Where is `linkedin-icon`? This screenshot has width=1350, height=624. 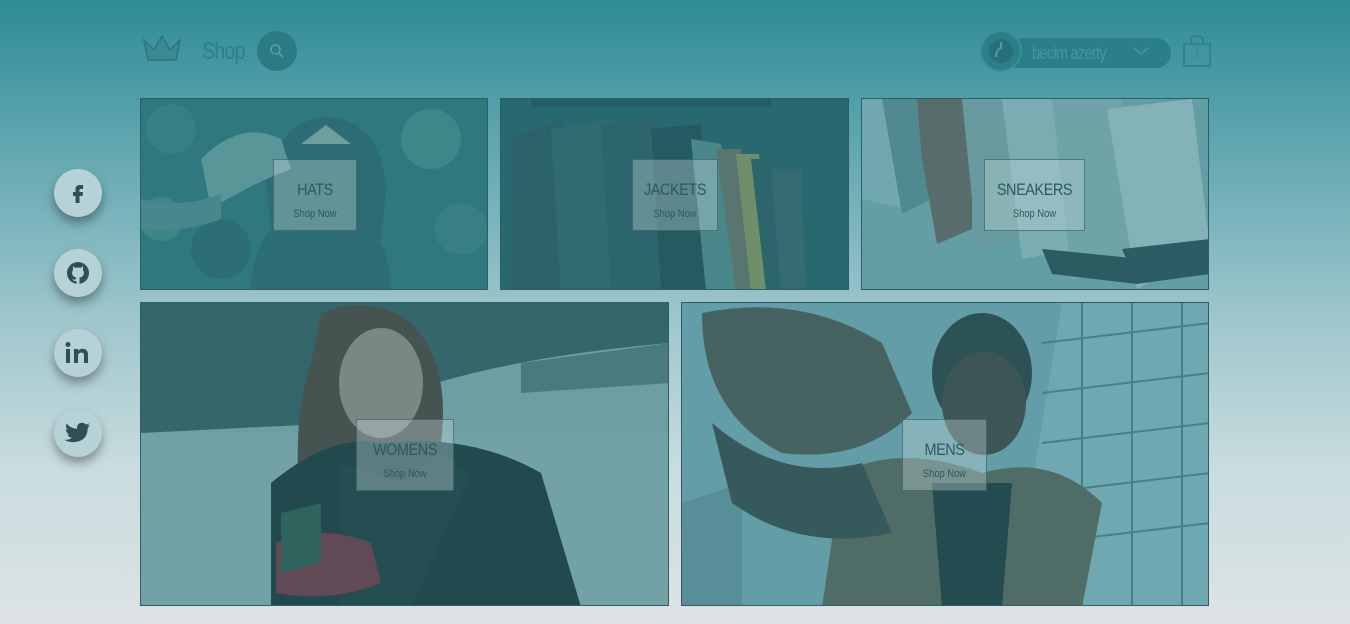 linkedin-icon is located at coordinates (76, 352).